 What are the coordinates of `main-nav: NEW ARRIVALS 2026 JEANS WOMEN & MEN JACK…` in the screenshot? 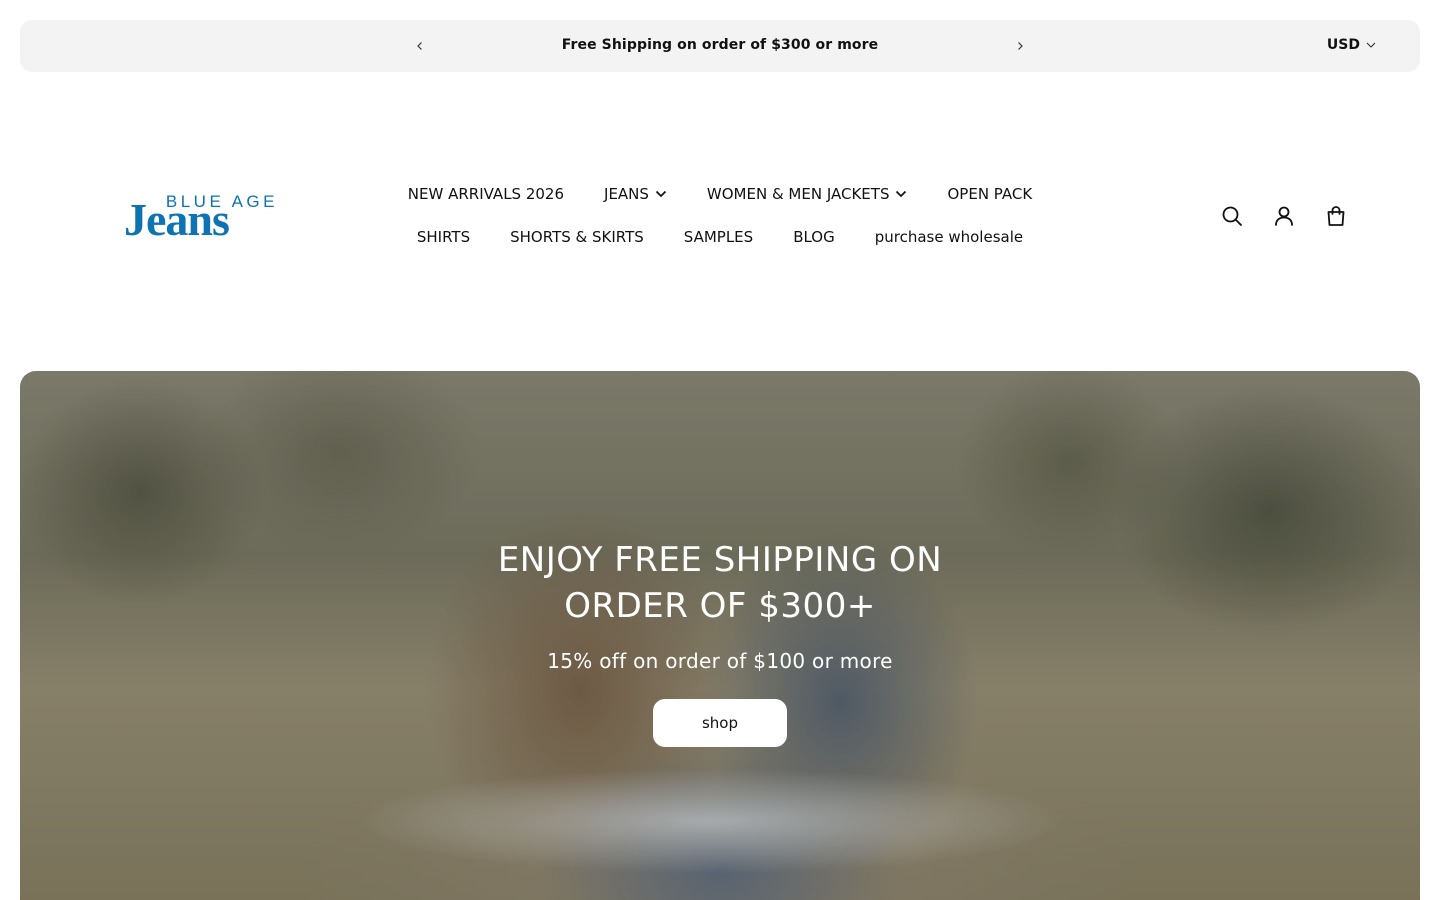 It's located at (720, 215).